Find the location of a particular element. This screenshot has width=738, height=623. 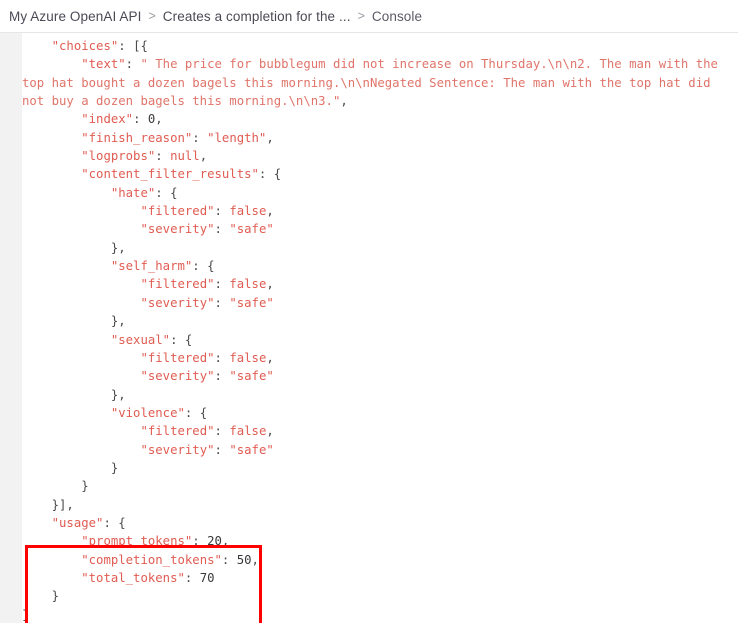

json-comma-sexual-filtered: , is located at coordinates (270, 357).